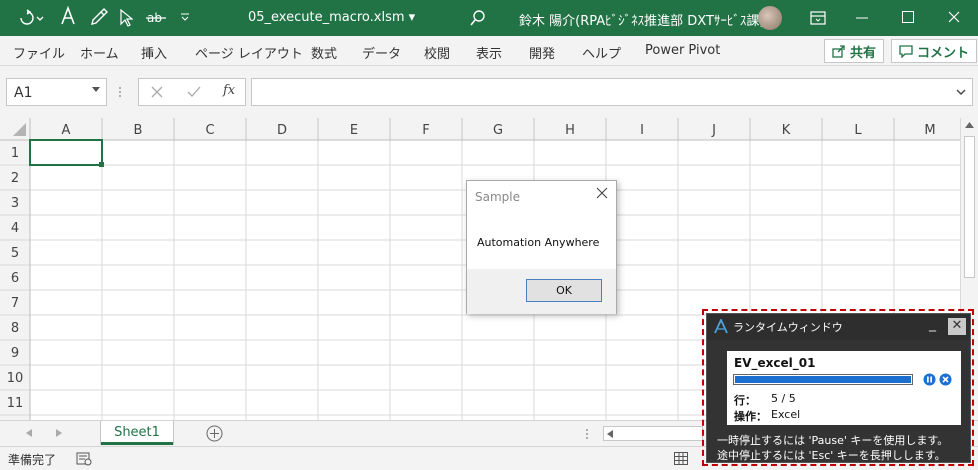  Describe the element at coordinates (786, 414) in the screenshot. I see `runtime-operation-value: Excel` at that location.